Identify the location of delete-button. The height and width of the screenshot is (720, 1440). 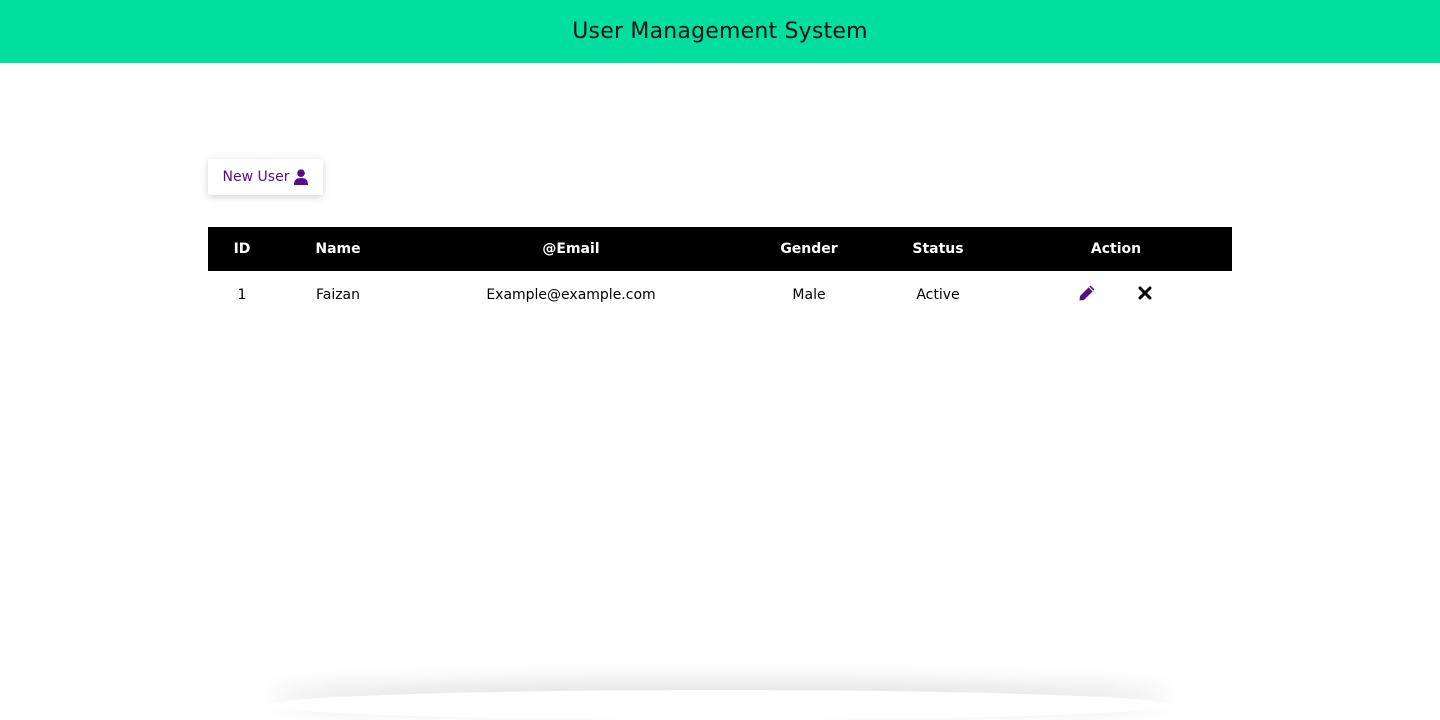
(1145, 295).